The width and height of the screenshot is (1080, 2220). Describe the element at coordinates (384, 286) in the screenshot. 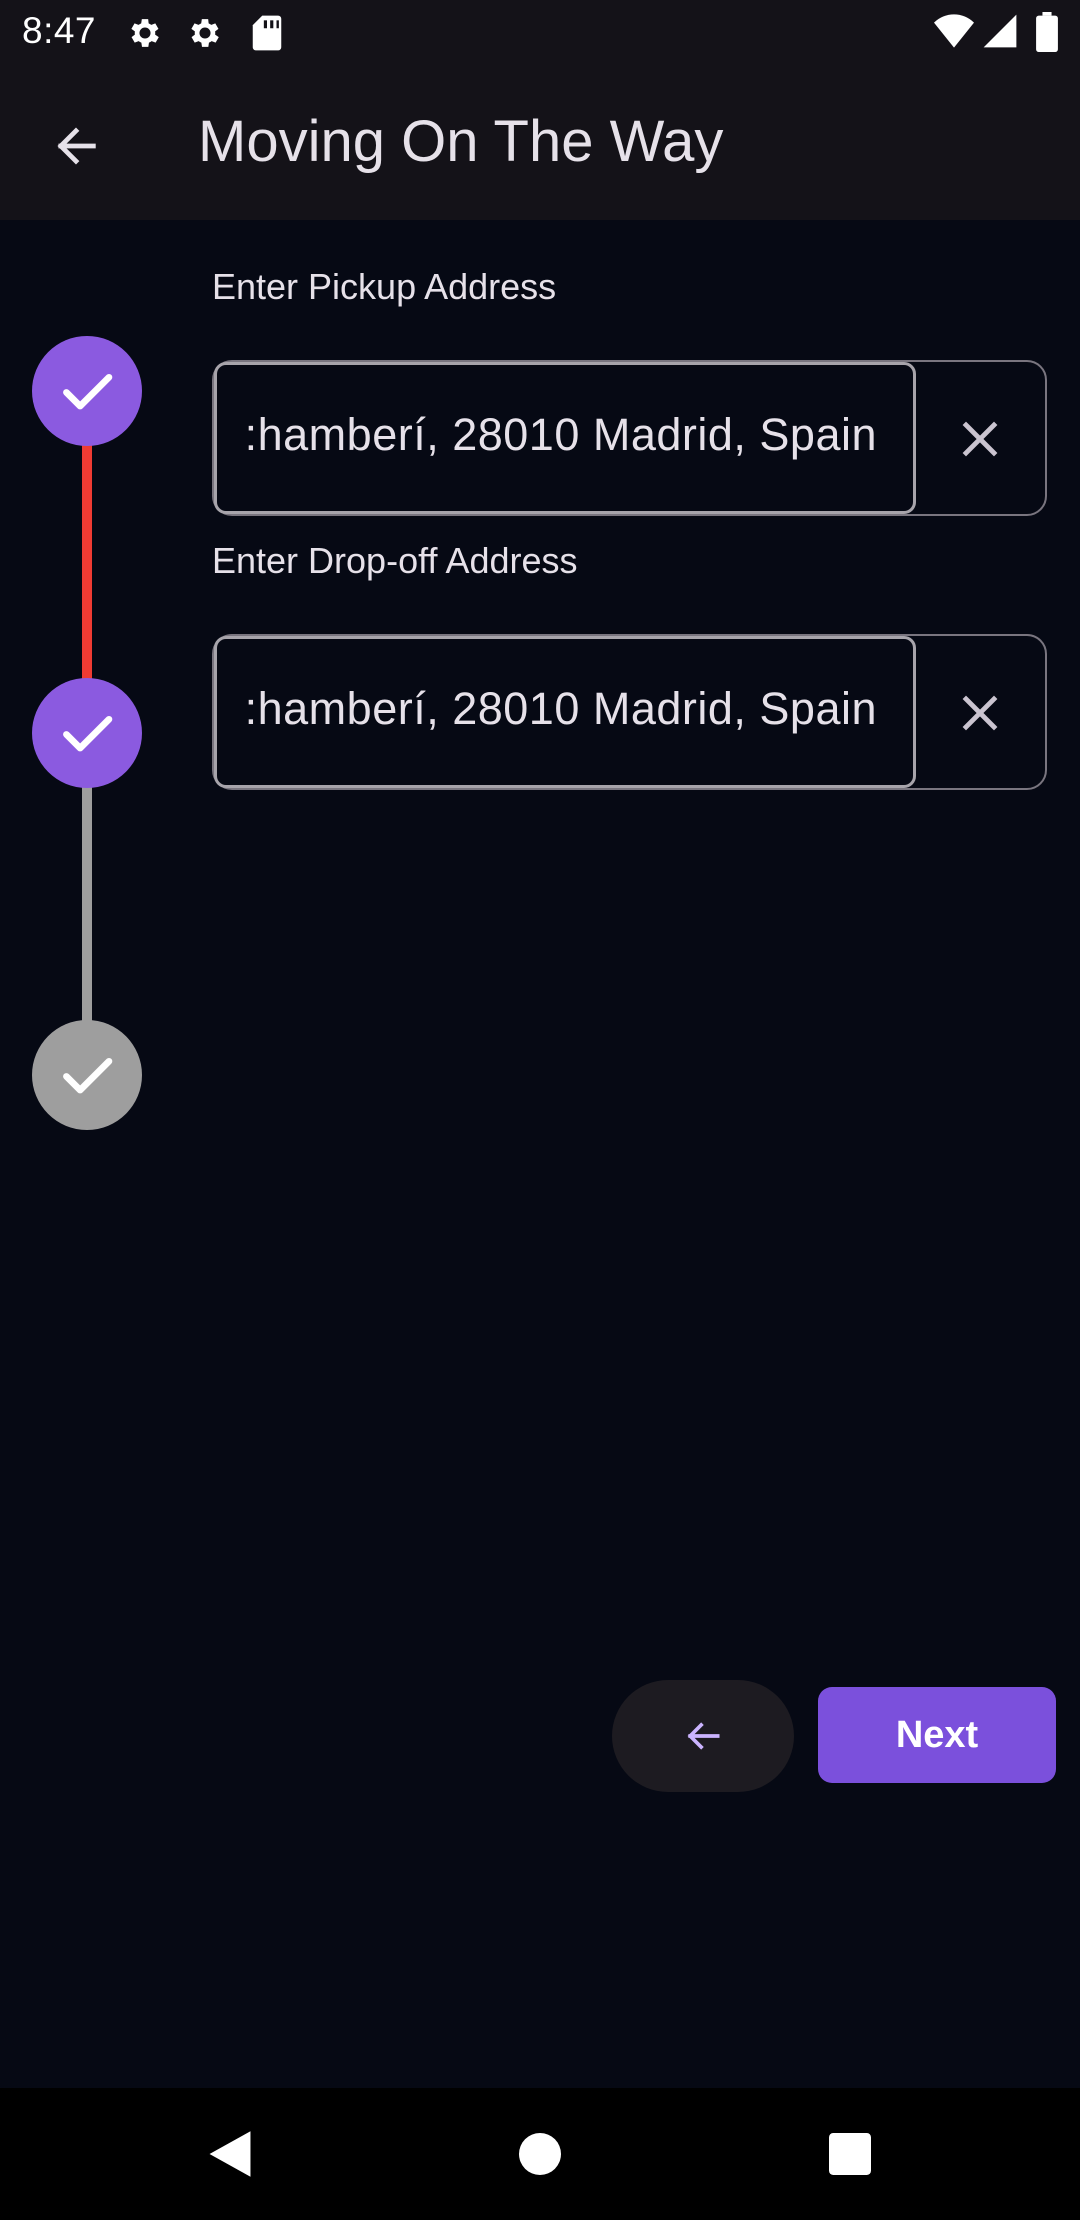

I see `pickup-address-label: Enter Pickup Address` at that location.